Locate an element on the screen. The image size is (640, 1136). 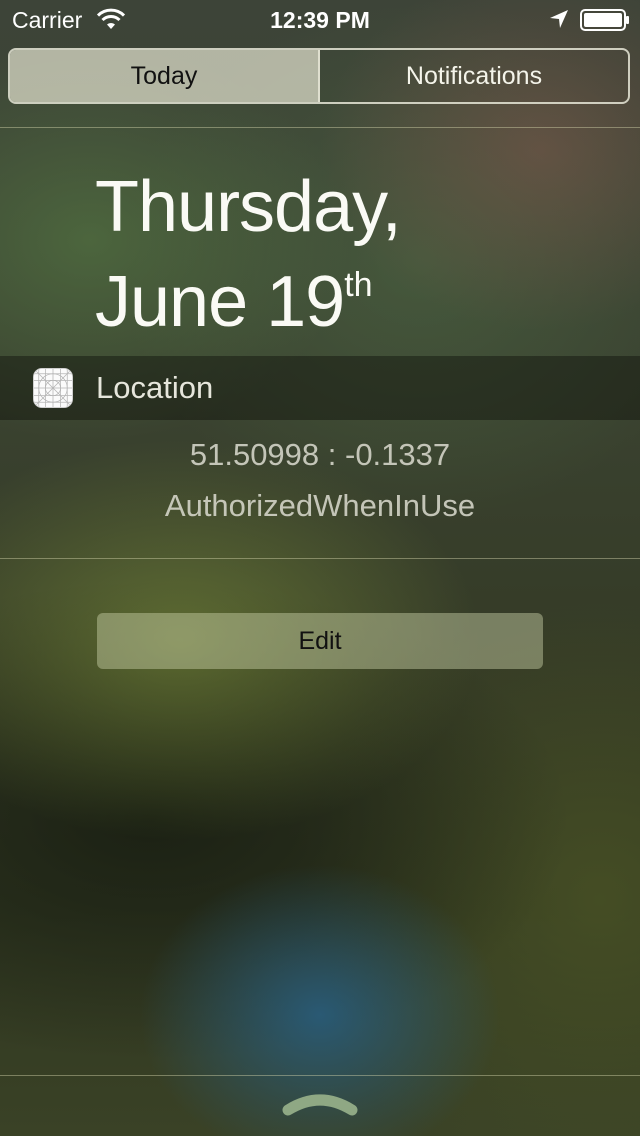
authorization-status: AuthorizedWhenInUse is located at coordinates (320, 505).